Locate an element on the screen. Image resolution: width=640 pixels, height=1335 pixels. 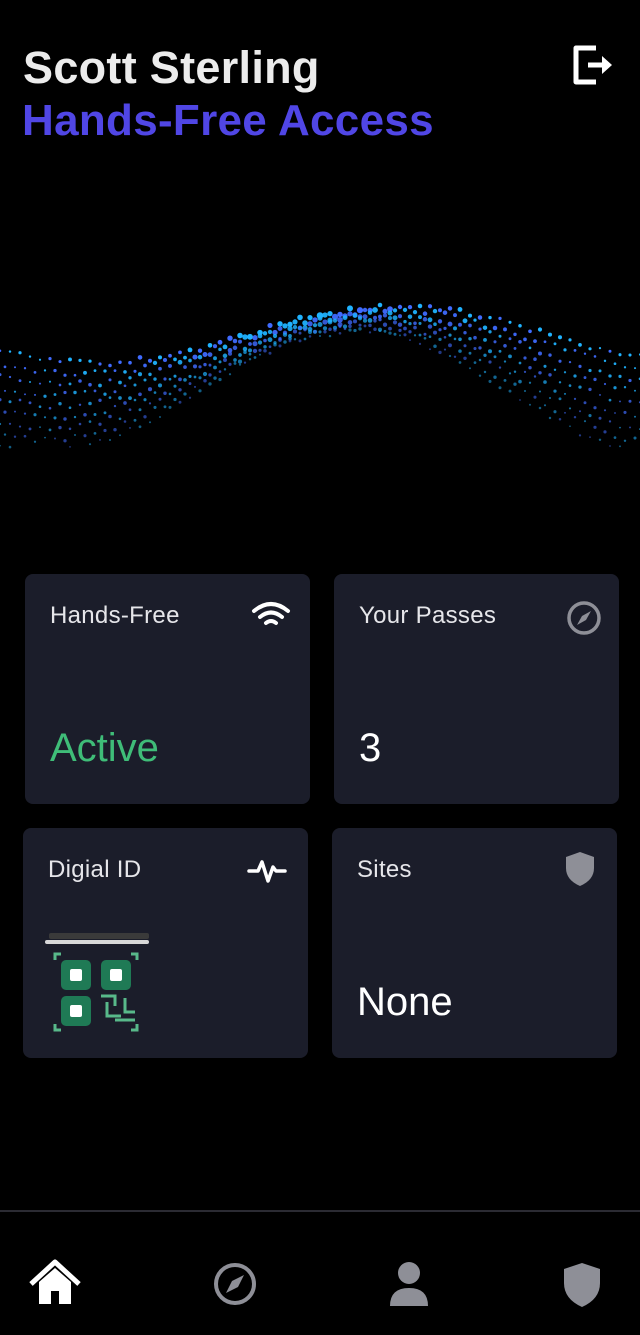
sites-card: Sites None is located at coordinates (474, 943).